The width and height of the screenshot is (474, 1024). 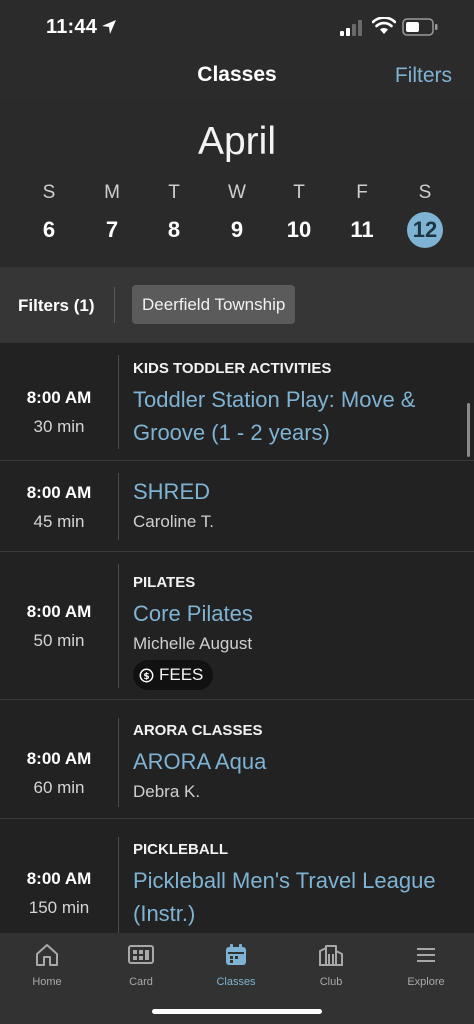 What do you see at coordinates (59, 640) in the screenshot?
I see `class-duration: 50 min` at bounding box center [59, 640].